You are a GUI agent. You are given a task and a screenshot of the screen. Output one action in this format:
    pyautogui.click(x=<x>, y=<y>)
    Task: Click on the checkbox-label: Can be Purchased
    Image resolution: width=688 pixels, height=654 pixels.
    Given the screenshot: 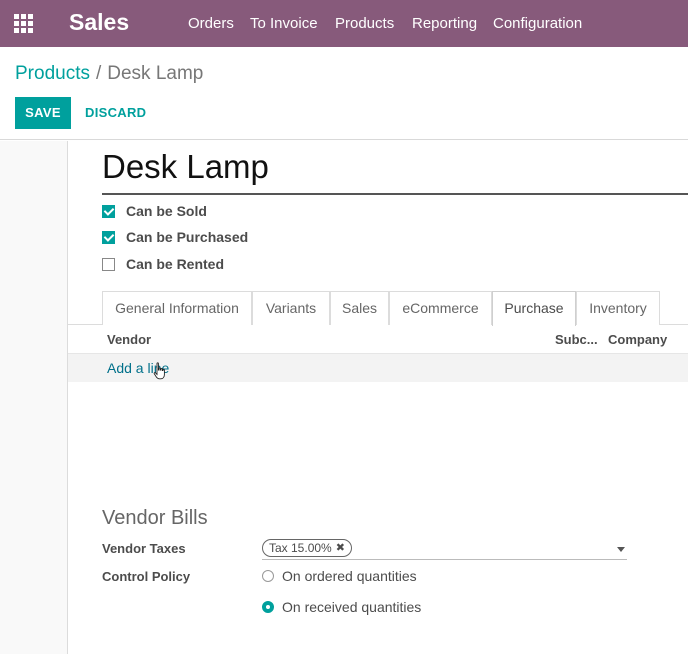 What is the action you would take?
    pyautogui.click(x=187, y=237)
    